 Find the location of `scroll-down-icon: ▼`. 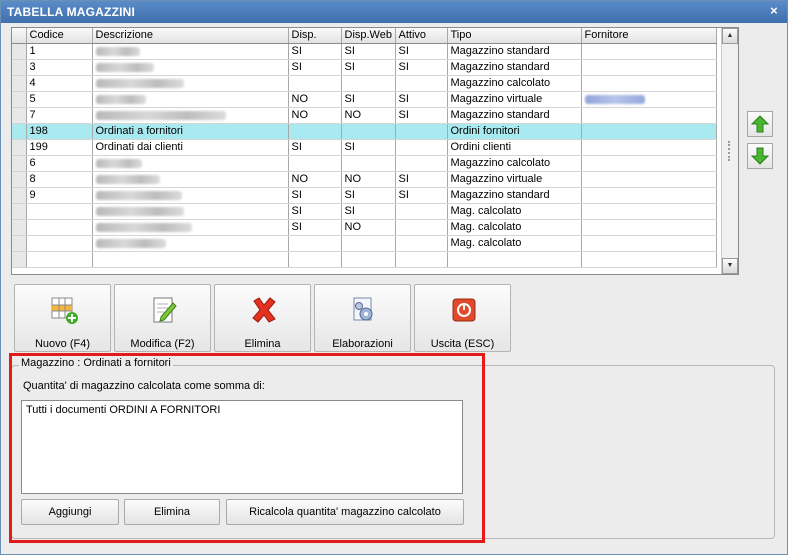

scroll-down-icon: ▼ is located at coordinates (730, 266).